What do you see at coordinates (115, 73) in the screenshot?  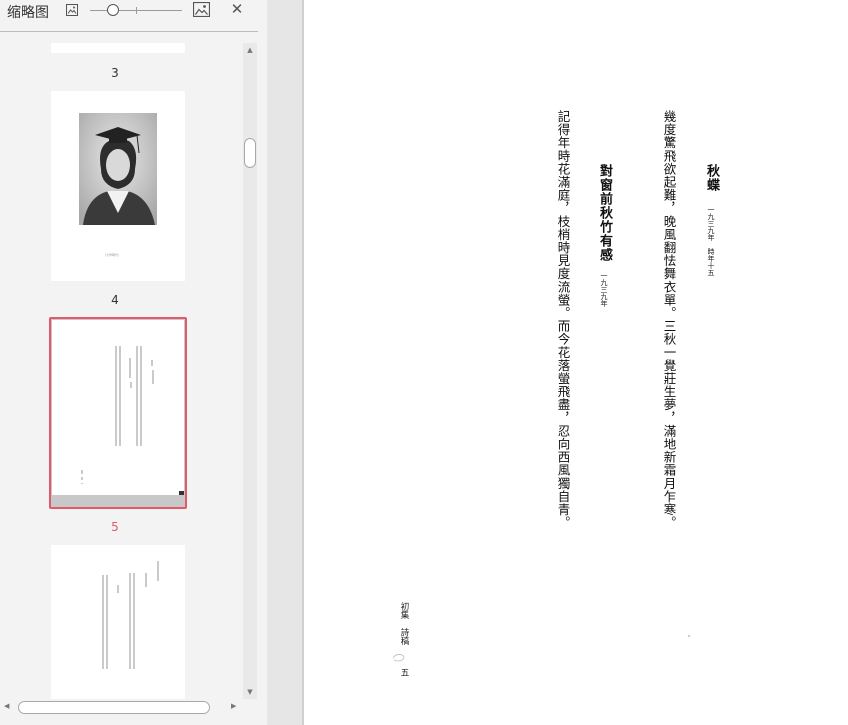 I see `thumbnail-label-3: 3` at bounding box center [115, 73].